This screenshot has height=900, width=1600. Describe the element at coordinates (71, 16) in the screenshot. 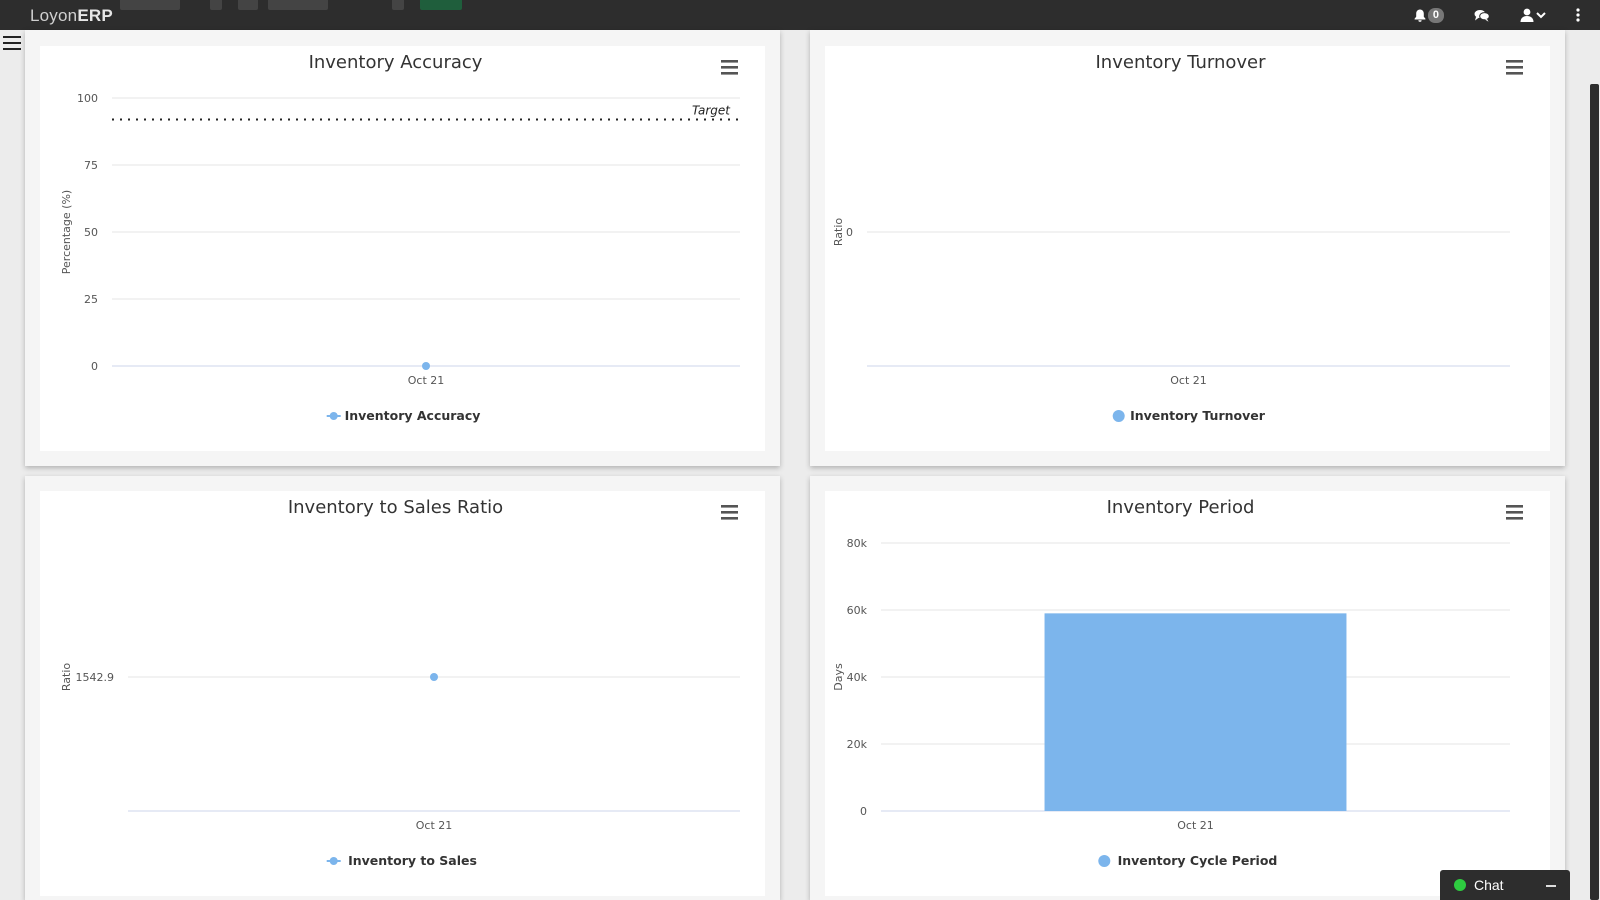

I see `brand-logo: LoyonERP` at that location.